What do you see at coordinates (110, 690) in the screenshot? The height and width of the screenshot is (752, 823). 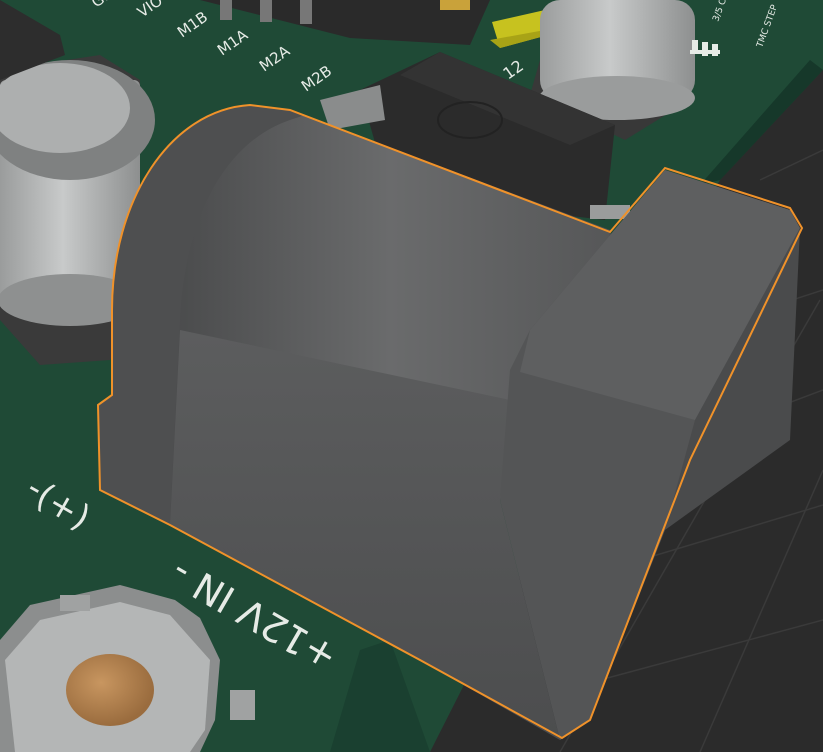 I see `button-cap-icon` at bounding box center [110, 690].